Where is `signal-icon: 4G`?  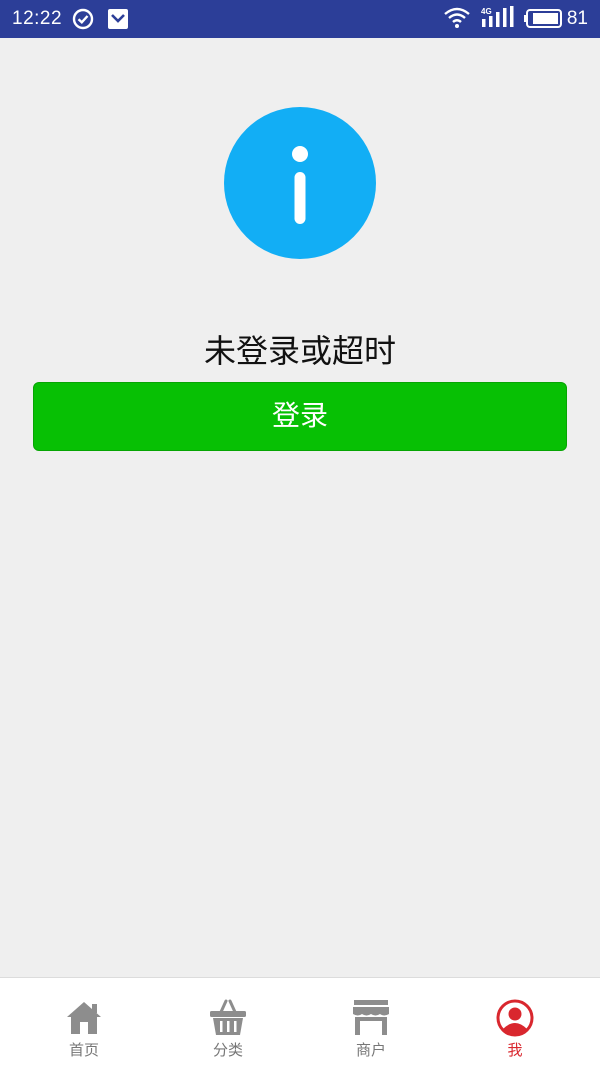 signal-icon: 4G is located at coordinates (497, 20).